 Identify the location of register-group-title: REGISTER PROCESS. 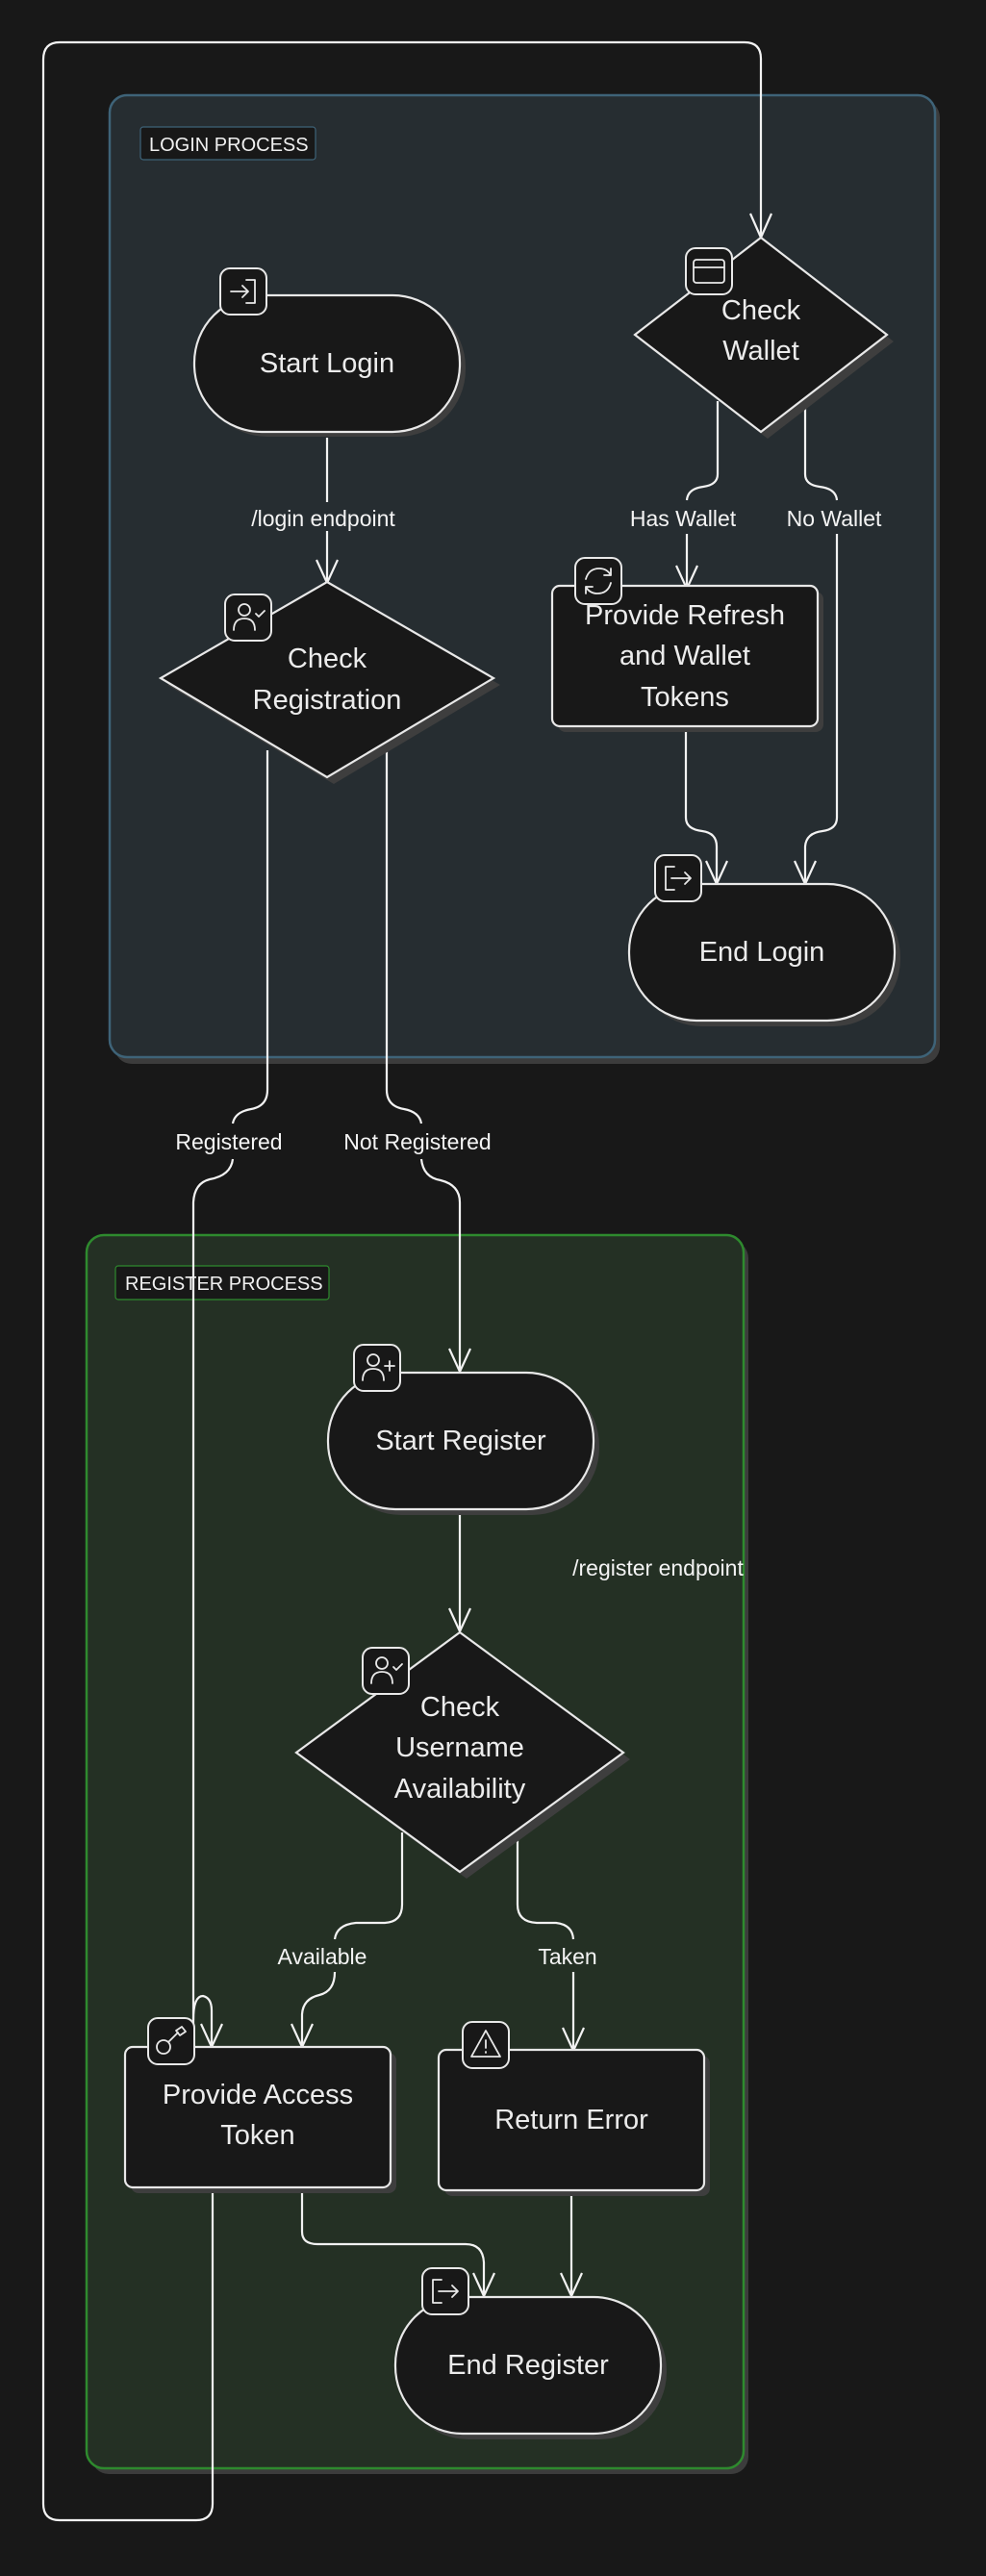
(224, 1284).